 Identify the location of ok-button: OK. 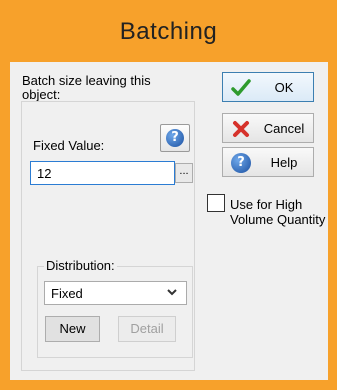
(268, 87).